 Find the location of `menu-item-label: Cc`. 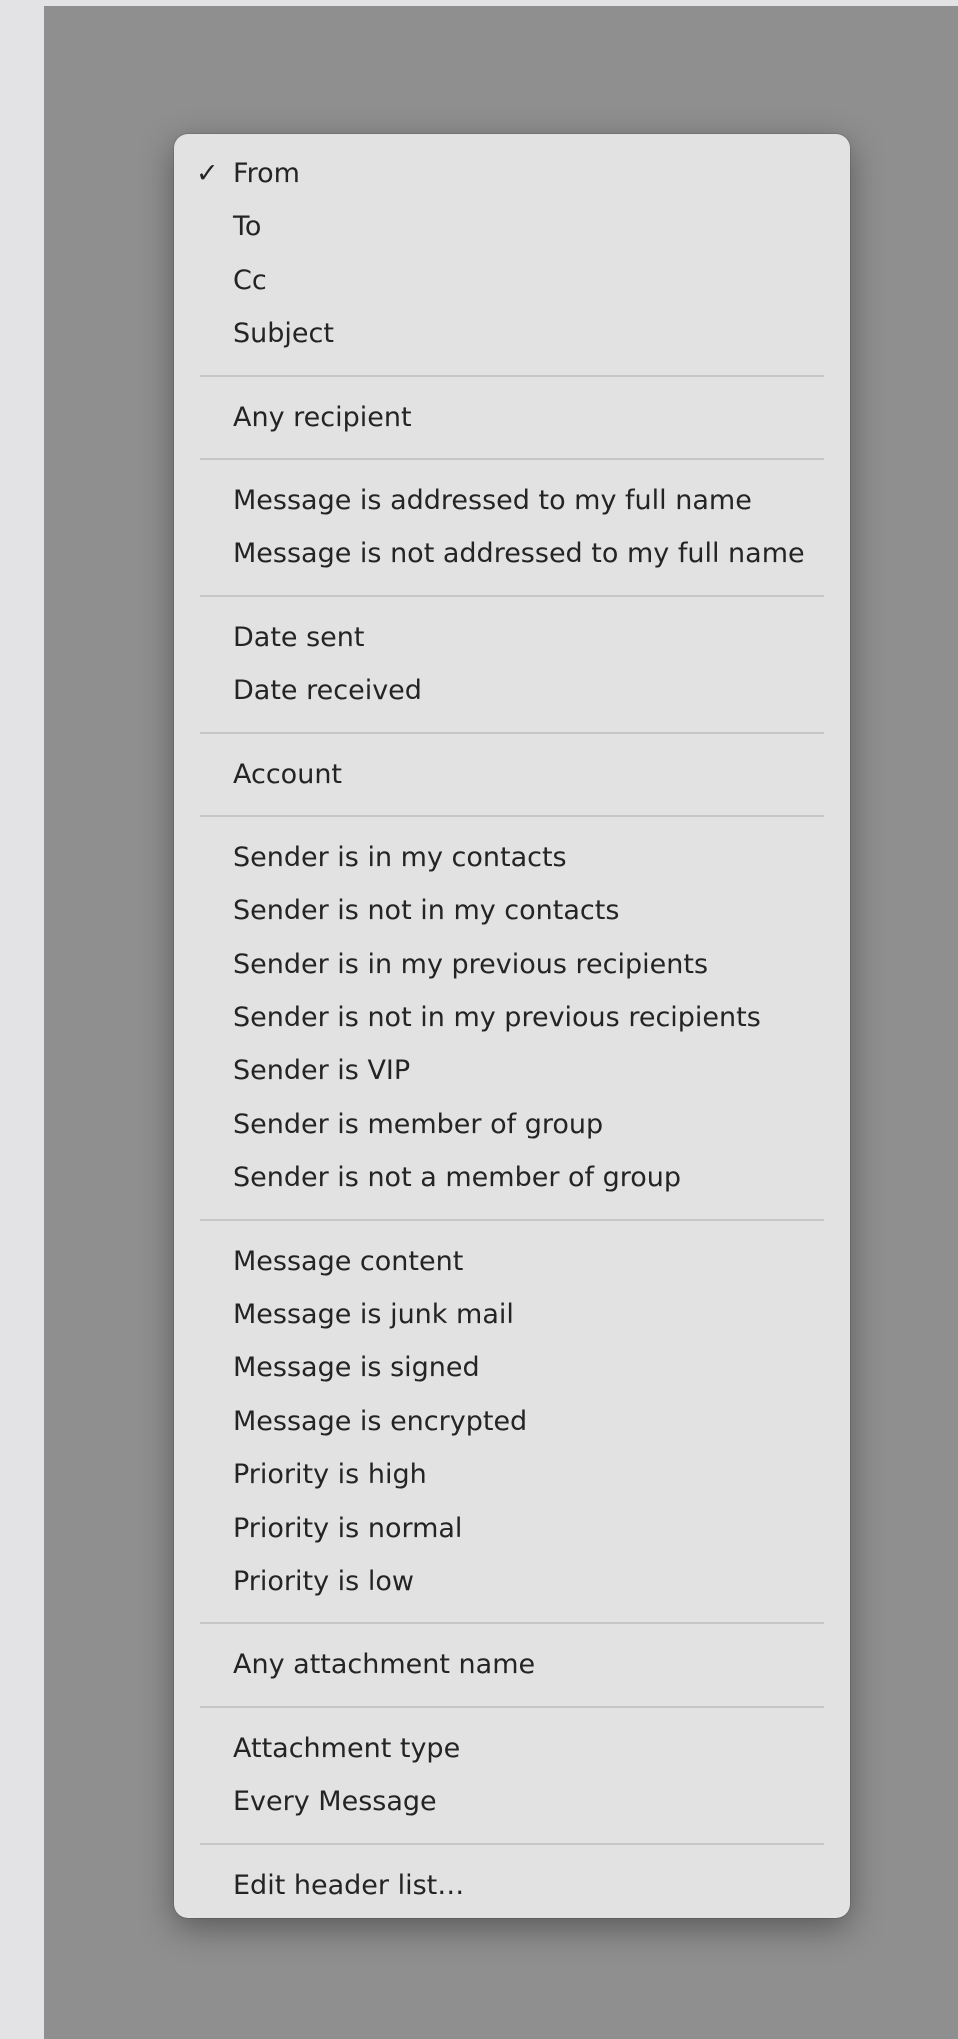

menu-item-label: Cc is located at coordinates (250, 280).